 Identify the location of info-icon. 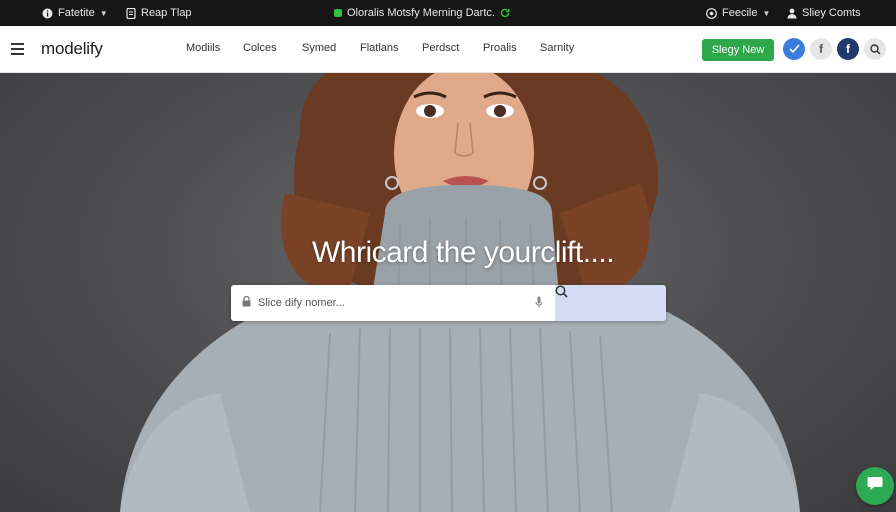
(47, 13).